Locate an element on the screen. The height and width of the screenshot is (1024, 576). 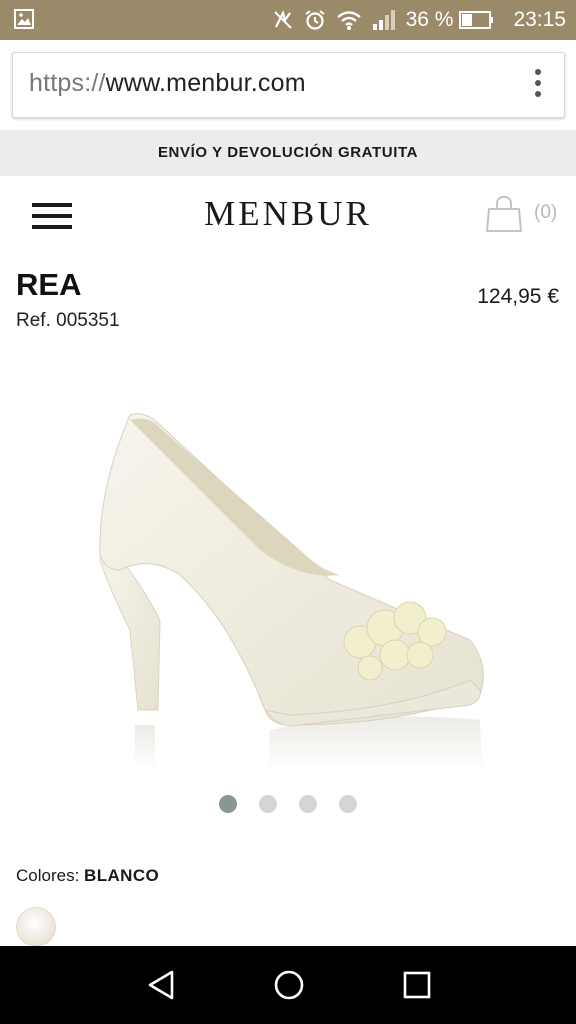
color-swatch-blanco is located at coordinates (36, 927).